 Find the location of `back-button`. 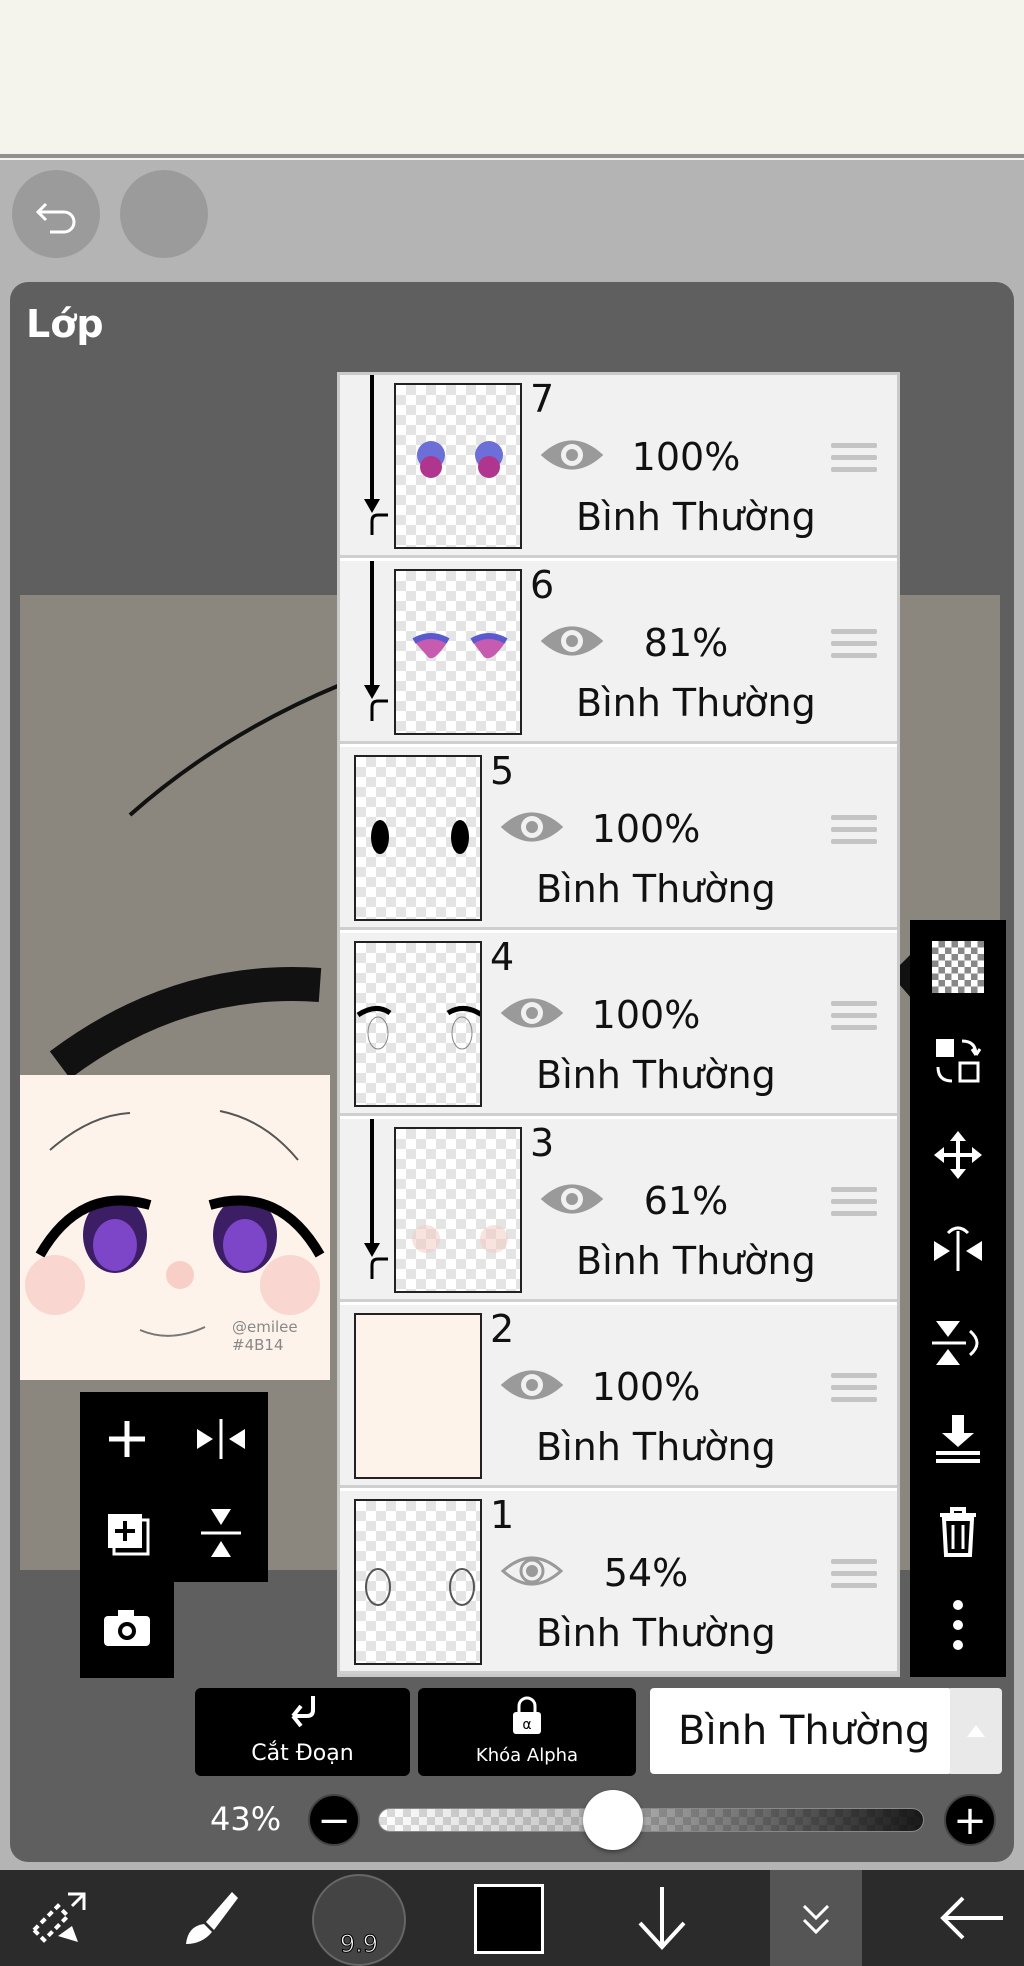

back-button is located at coordinates (972, 1918).